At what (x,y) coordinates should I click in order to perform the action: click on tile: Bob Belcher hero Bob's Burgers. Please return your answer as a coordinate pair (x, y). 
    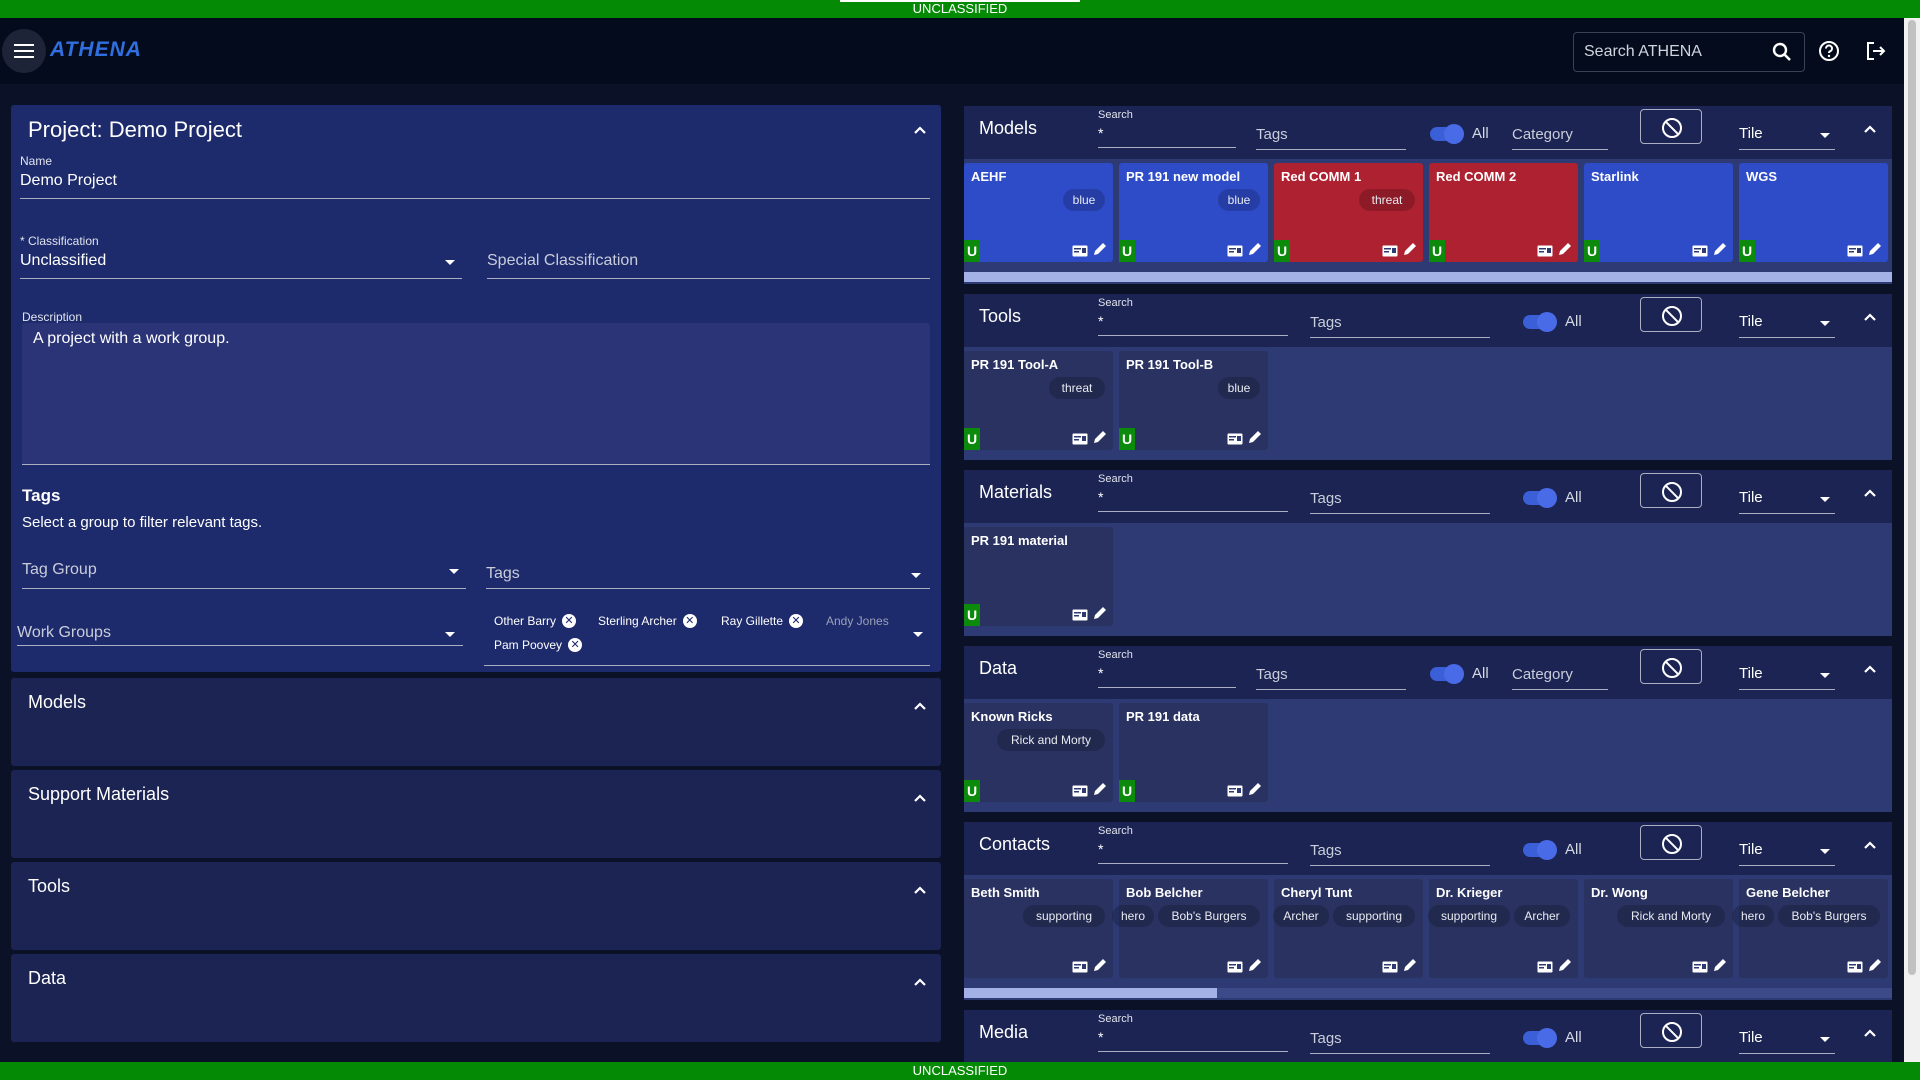
    Looking at the image, I should click on (1190, 928).